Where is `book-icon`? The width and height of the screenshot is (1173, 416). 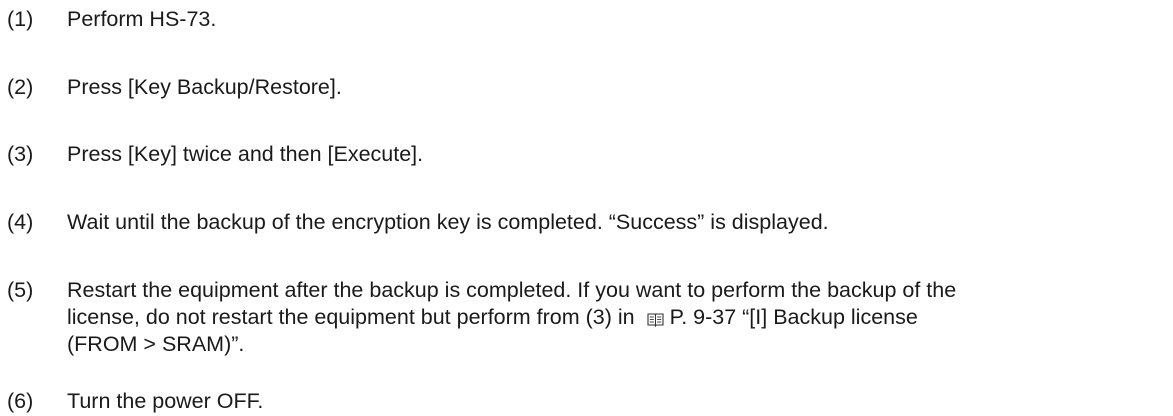 book-icon is located at coordinates (655, 320).